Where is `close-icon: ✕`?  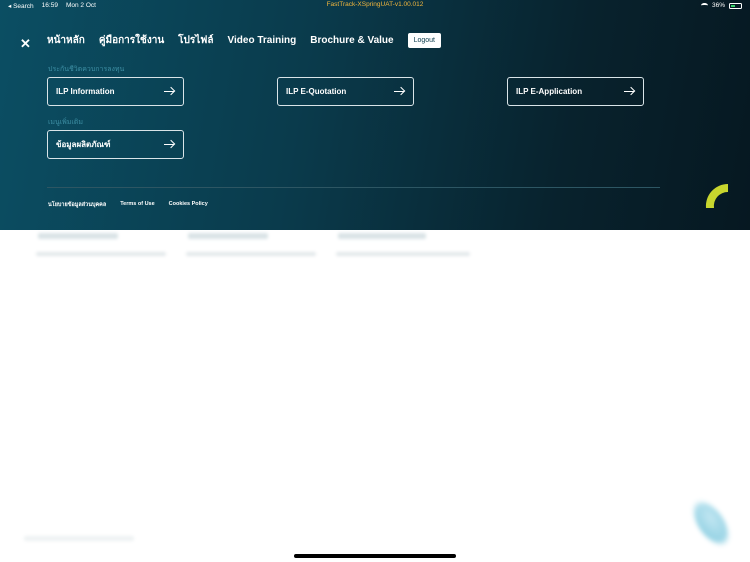 close-icon: ✕ is located at coordinates (25, 44).